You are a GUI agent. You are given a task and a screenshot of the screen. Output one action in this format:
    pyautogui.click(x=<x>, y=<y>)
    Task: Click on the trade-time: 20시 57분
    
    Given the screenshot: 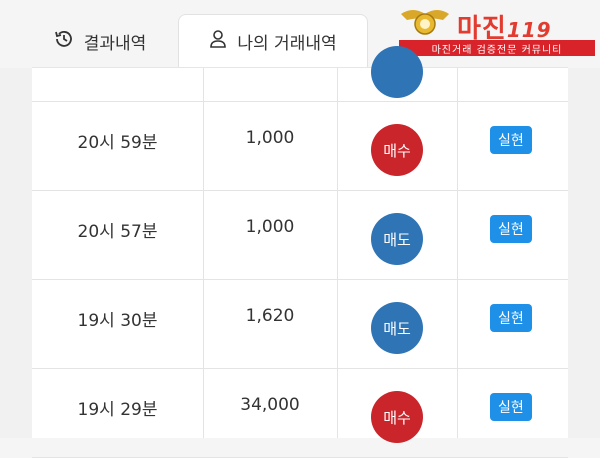 What is the action you would take?
    pyautogui.click(x=117, y=232)
    